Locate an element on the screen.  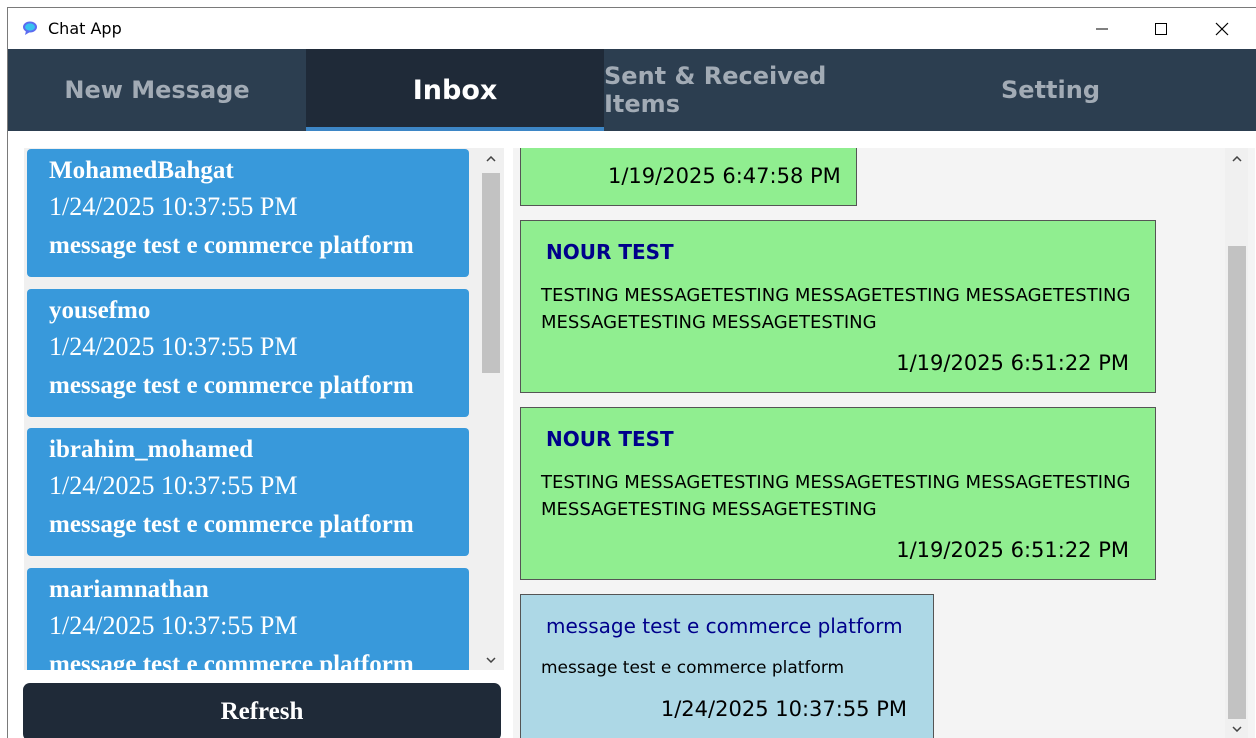
contact-list-scrollbar is located at coordinates (491, 409).